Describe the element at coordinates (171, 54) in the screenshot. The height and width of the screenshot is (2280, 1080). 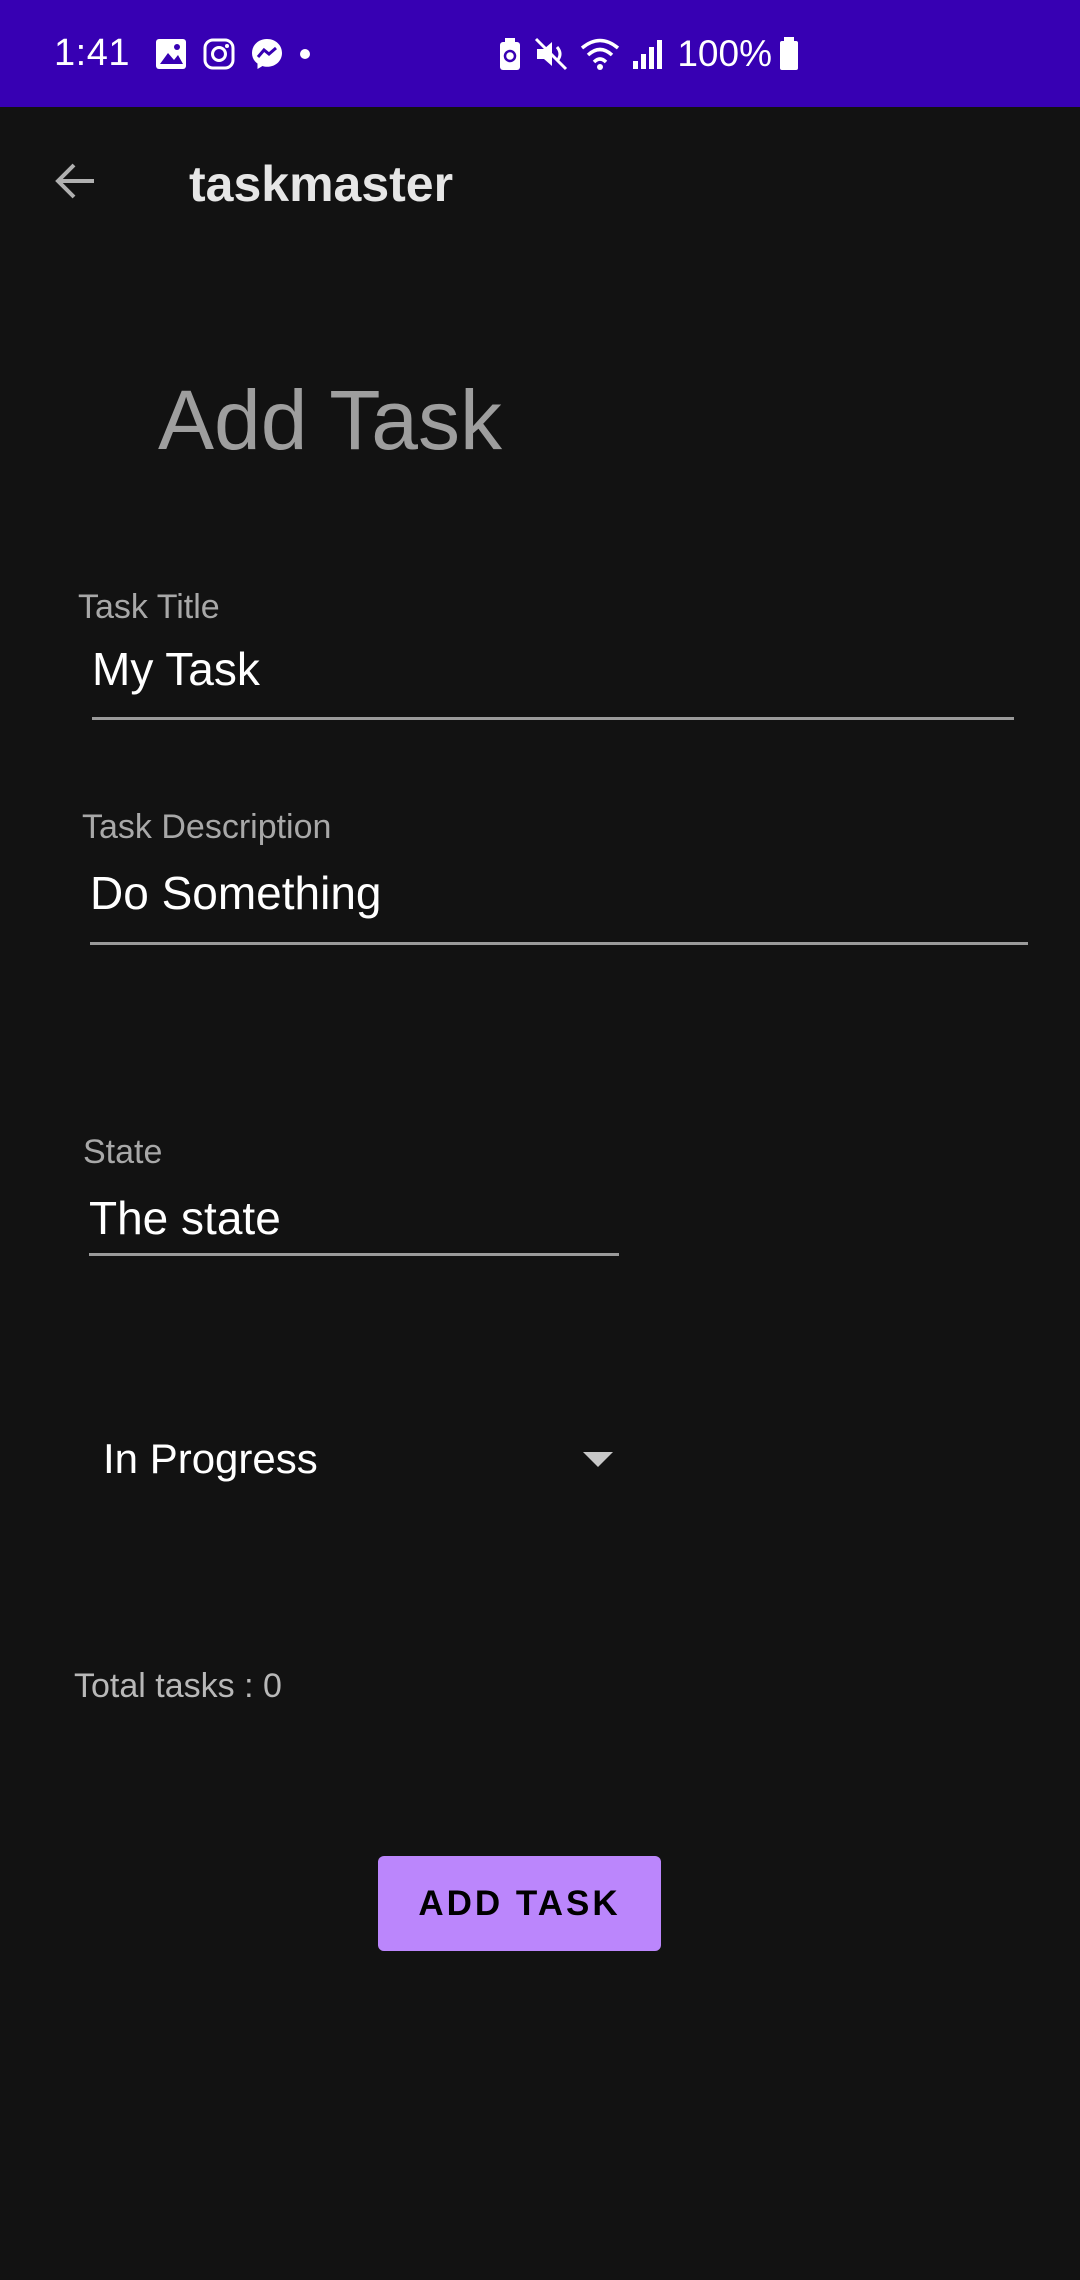
I see `gallery-icon` at that location.